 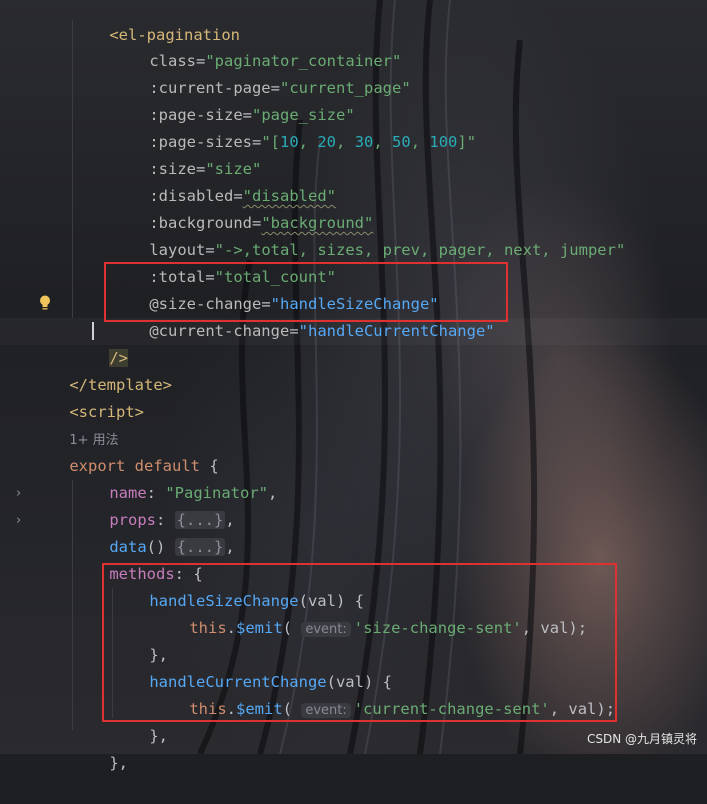 What do you see at coordinates (45, 303) in the screenshot?
I see `lightbulb-icon` at bounding box center [45, 303].